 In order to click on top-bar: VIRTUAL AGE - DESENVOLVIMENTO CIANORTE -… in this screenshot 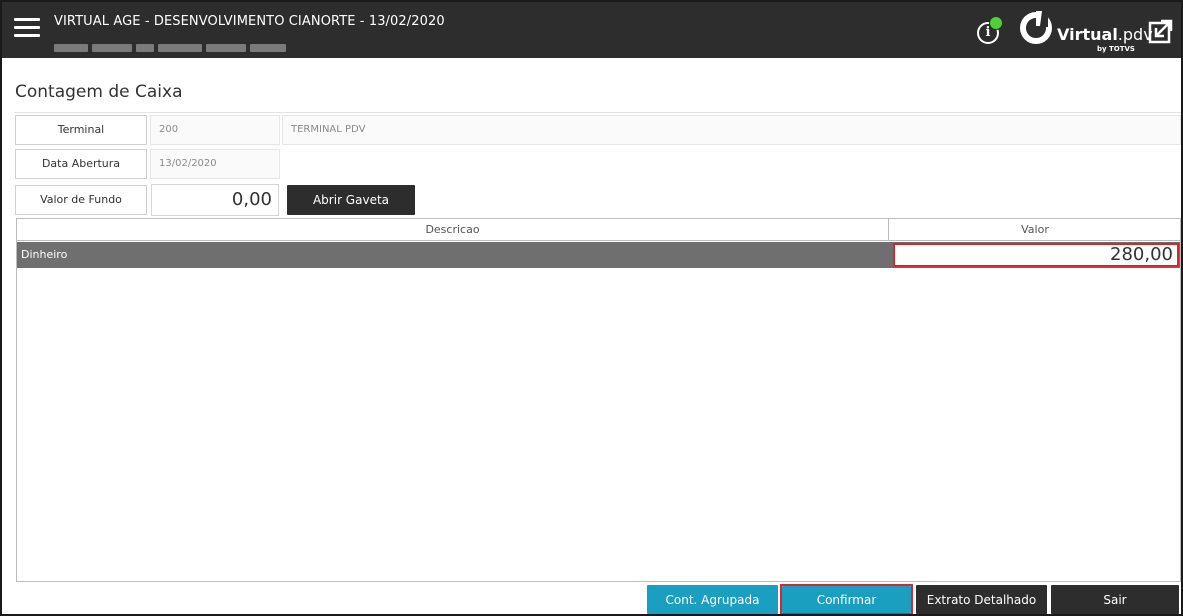, I will do `click(591, 30)`.